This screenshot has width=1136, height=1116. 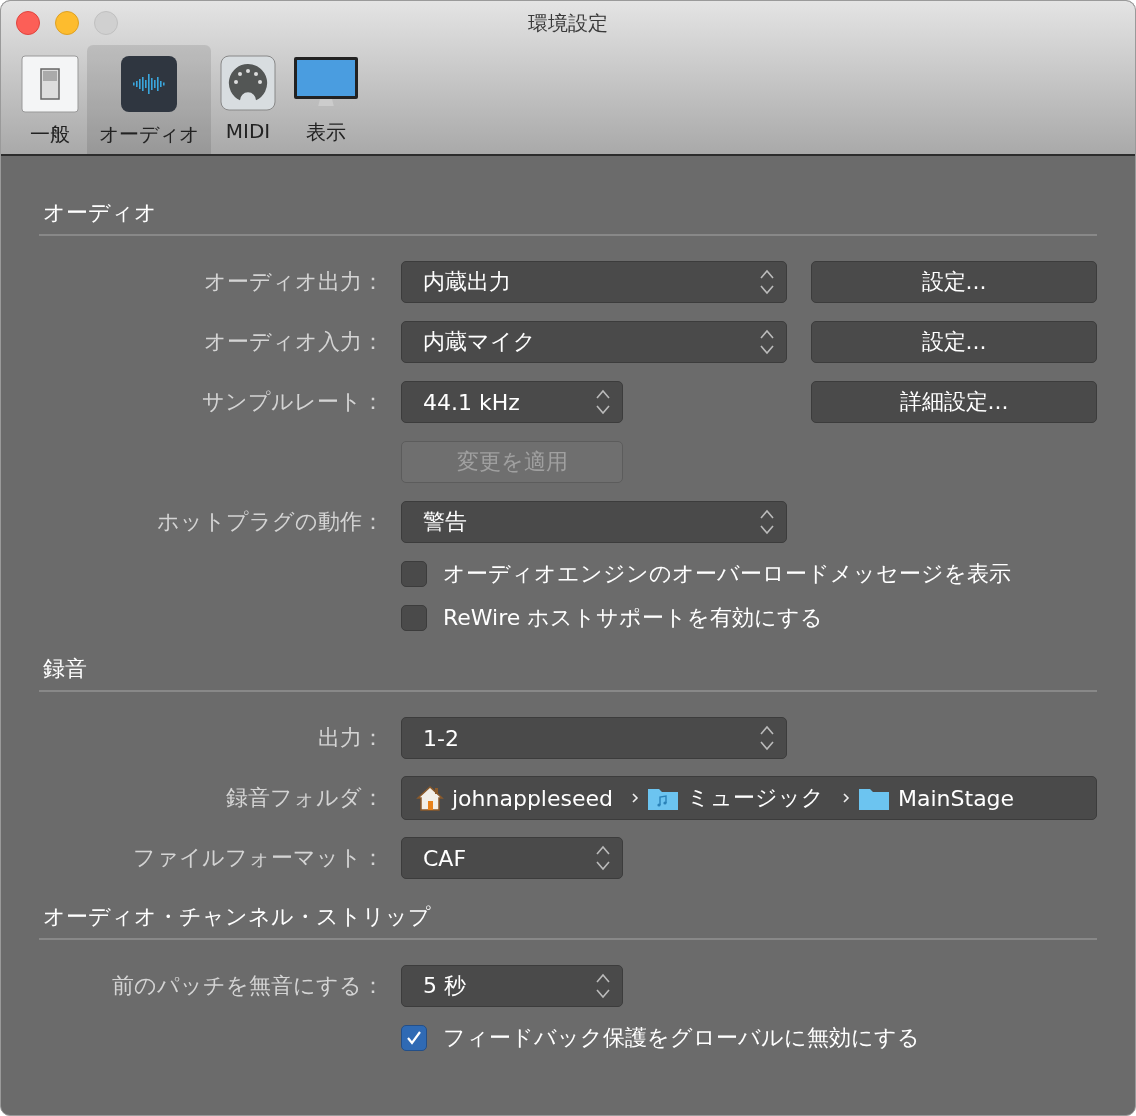 I want to click on popup-menu: 内蔵出力, so click(x=594, y=282).